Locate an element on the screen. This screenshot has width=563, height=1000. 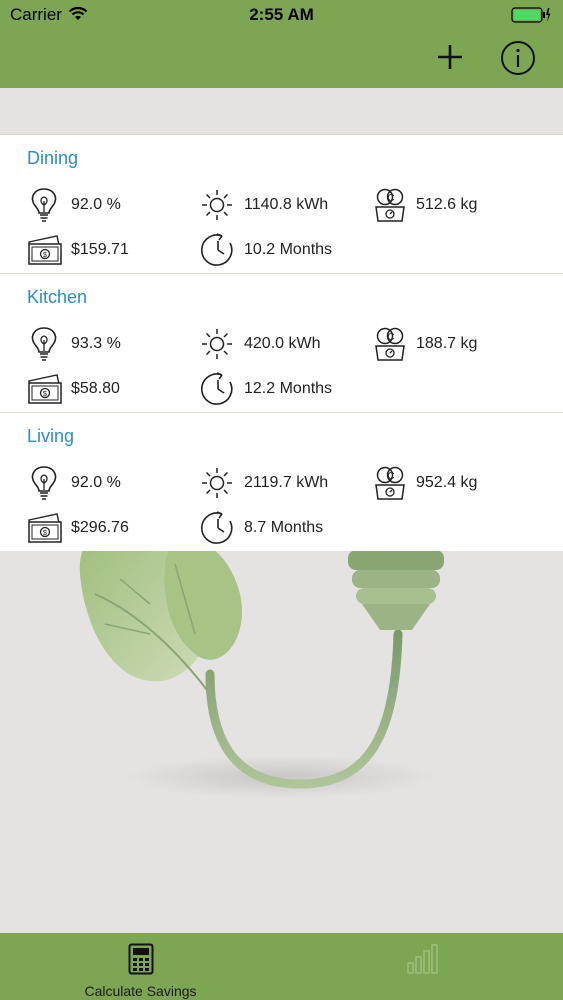
room-title: Kitchen is located at coordinates (57, 297).